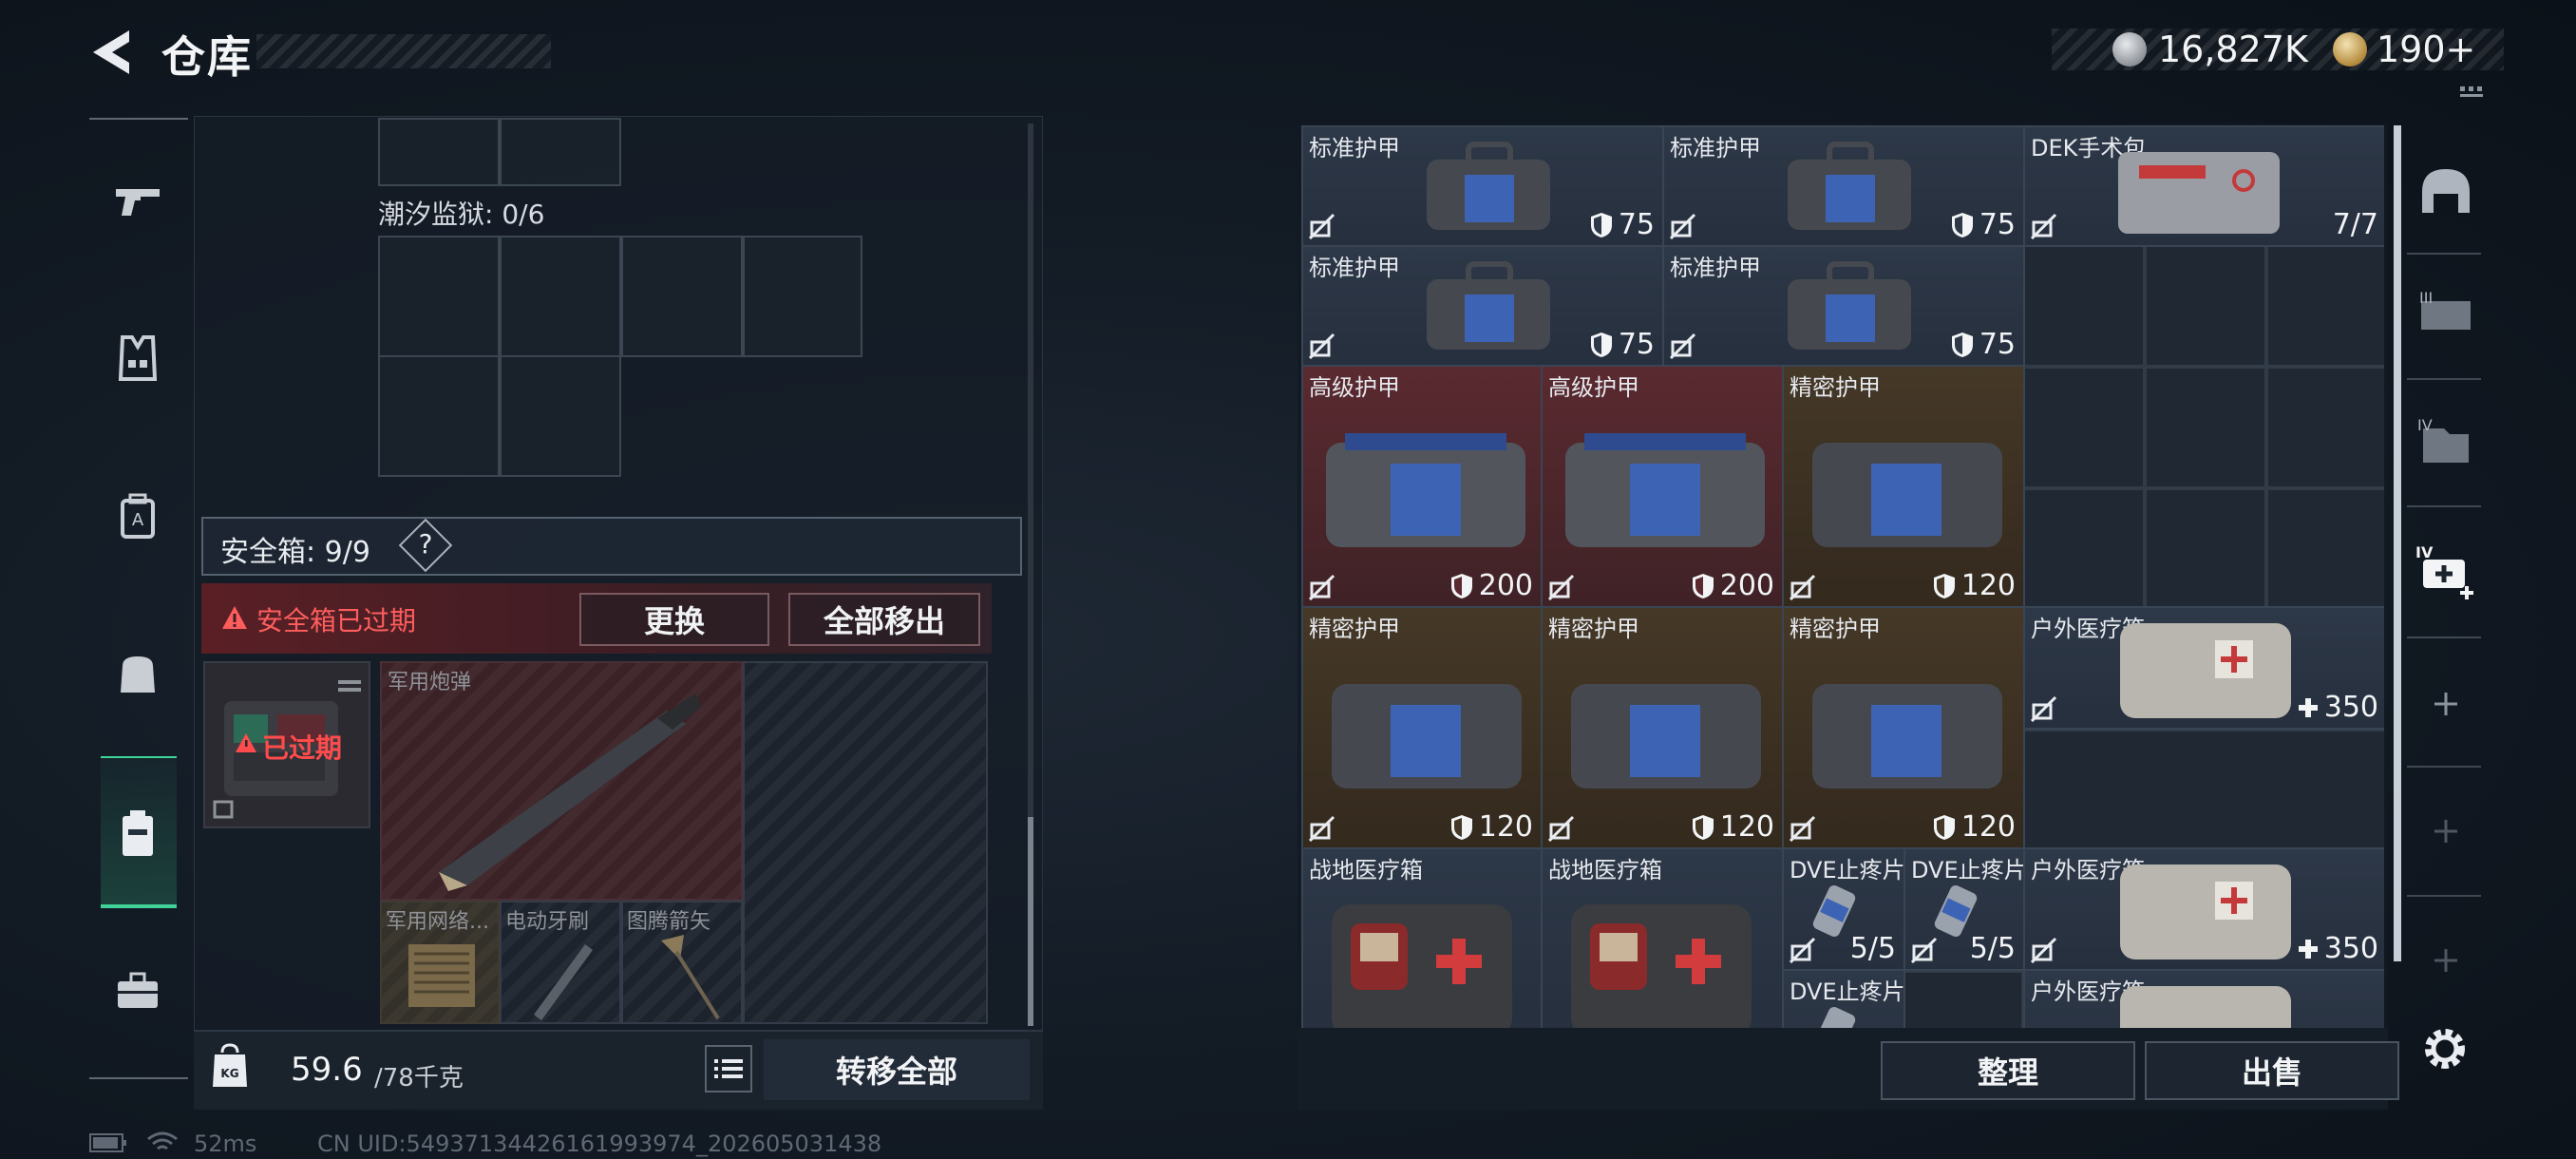 Image resolution: width=2576 pixels, height=1159 pixels. Describe the element at coordinates (884, 619) in the screenshot. I see `move-all-out-button: 全部移出` at that location.